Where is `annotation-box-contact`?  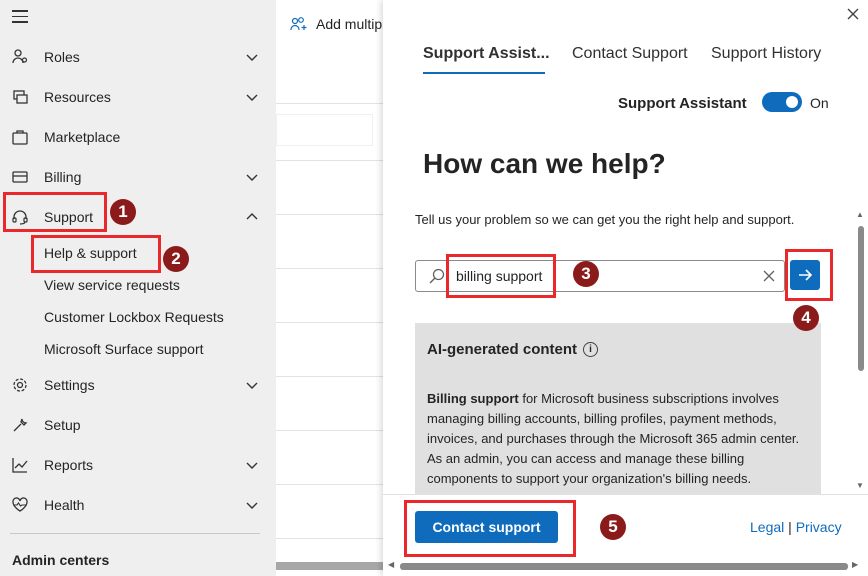 annotation-box-contact is located at coordinates (490, 528).